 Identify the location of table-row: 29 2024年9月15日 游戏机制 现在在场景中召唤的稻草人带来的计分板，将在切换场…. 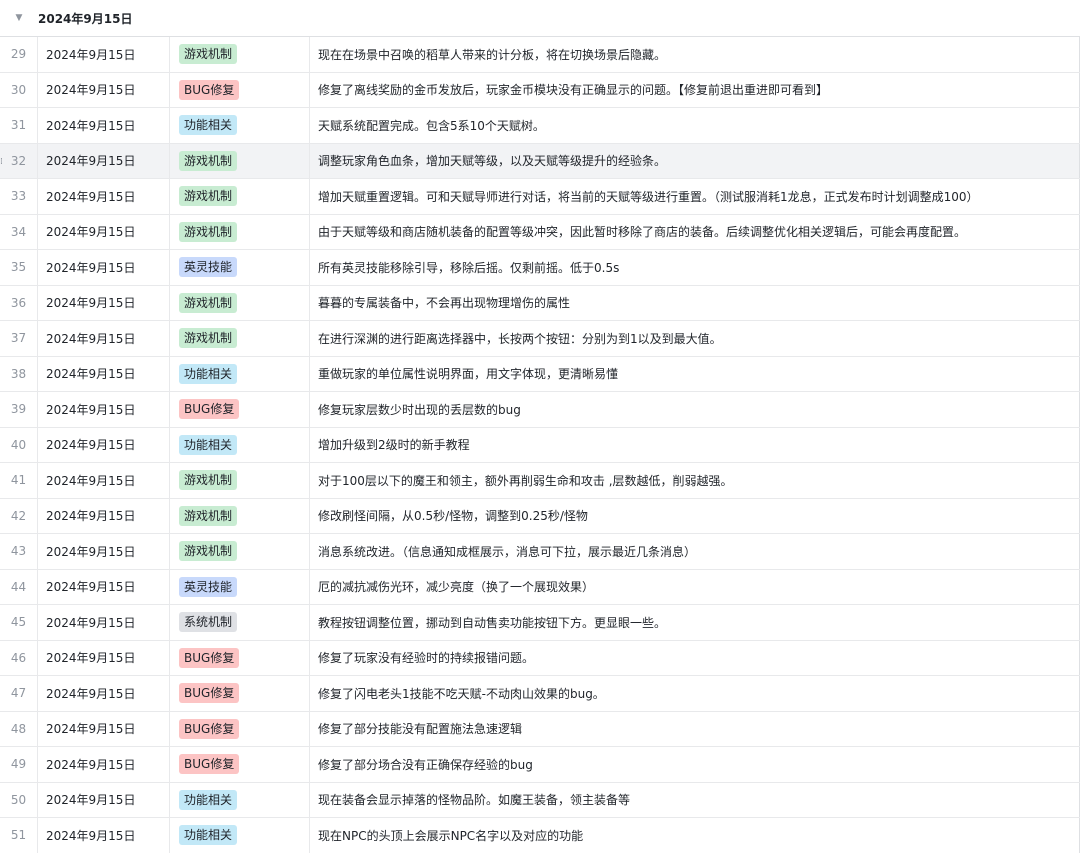
(540, 55).